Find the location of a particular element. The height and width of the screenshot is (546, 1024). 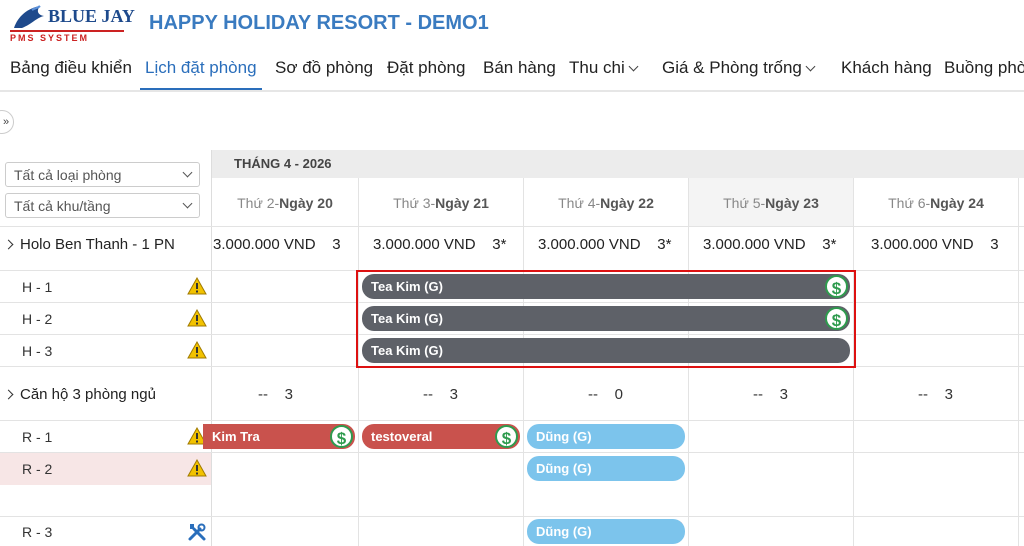

day-header: Thứ 5-Ngày 23 is located at coordinates (771, 202).